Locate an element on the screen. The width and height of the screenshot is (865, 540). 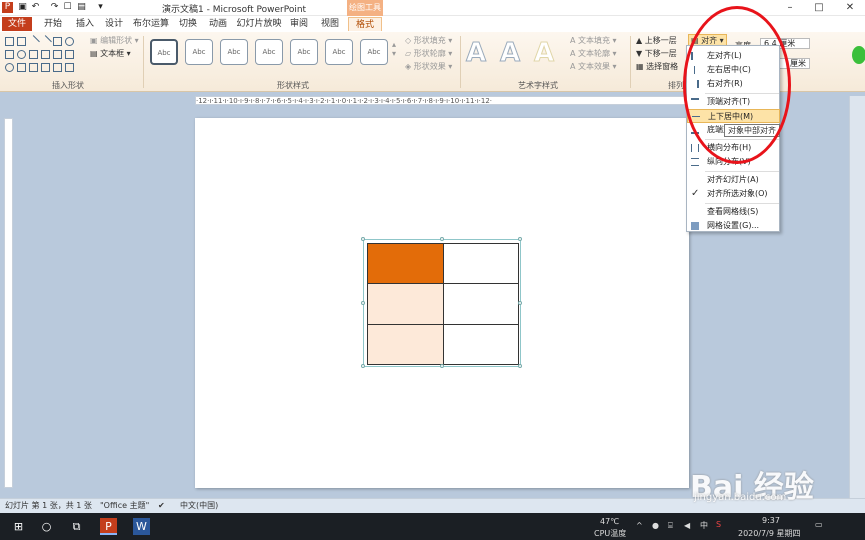
maximize-icon: □ is located at coordinates (819, 8).